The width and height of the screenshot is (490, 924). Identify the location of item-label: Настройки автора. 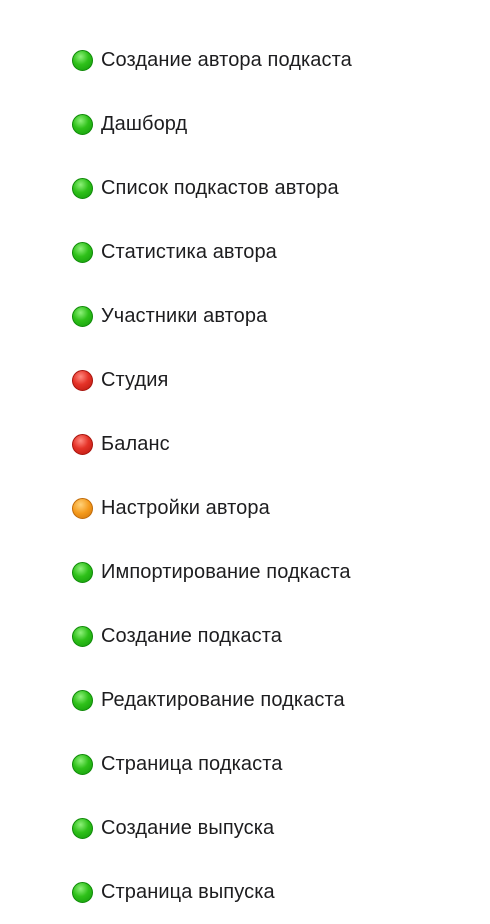
(185, 508).